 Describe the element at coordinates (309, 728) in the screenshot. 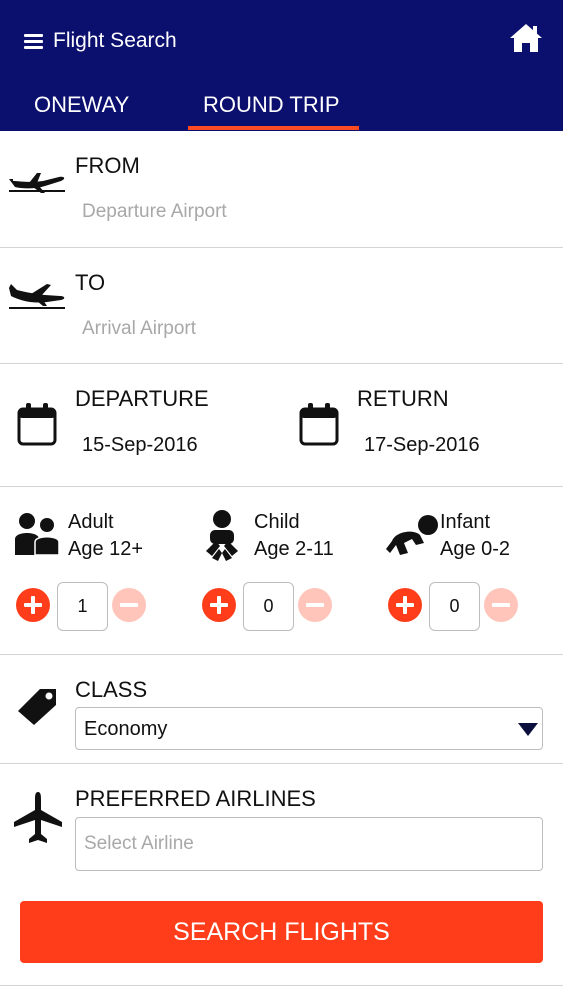

I see `class-select: Economy` at that location.